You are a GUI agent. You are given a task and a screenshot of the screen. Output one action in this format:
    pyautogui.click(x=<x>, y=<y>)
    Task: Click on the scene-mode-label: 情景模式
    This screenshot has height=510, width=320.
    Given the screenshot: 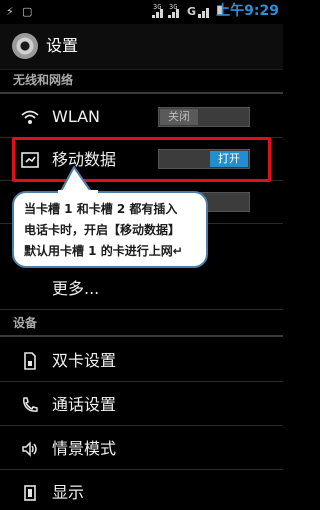 What is the action you would take?
    pyautogui.click(x=84, y=448)
    